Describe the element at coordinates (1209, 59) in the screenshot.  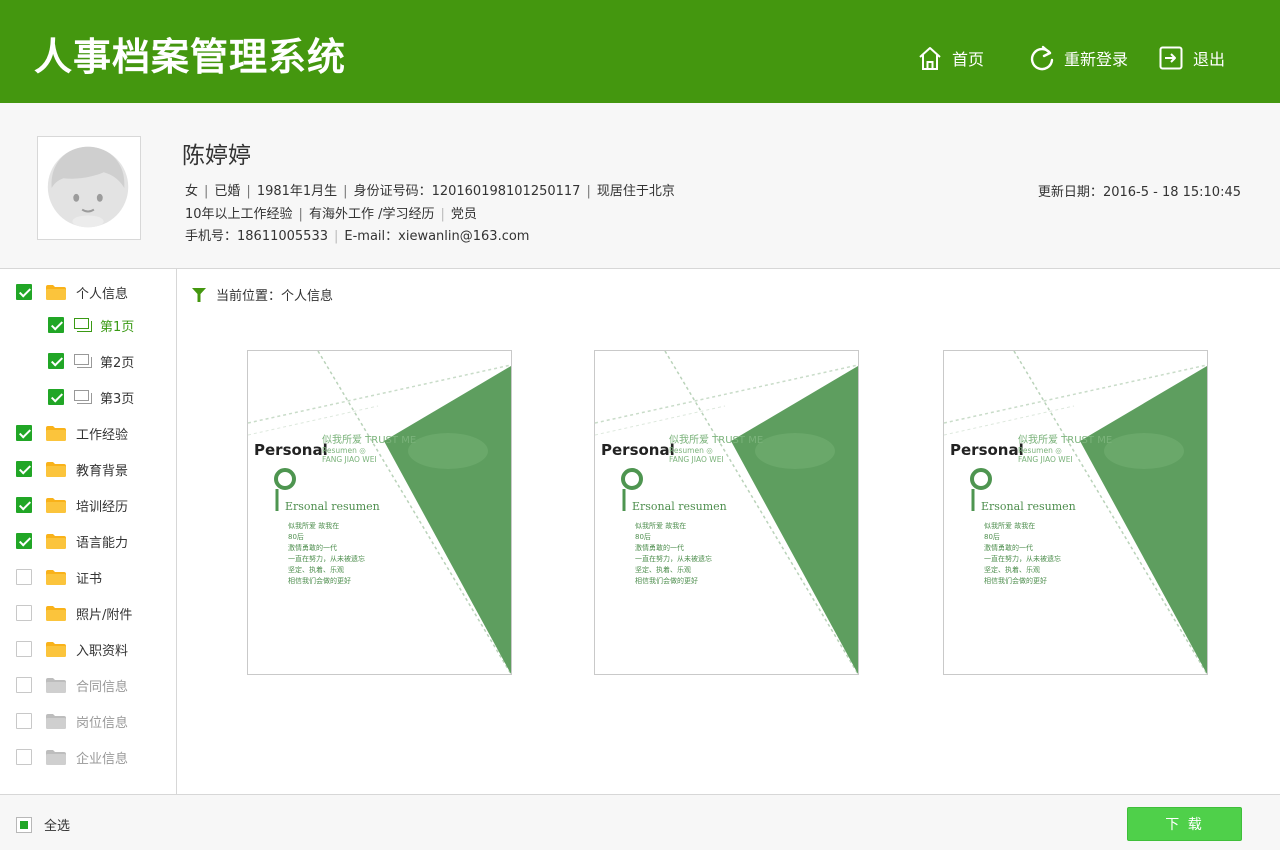
I see `logout-nav-label: 退出` at that location.